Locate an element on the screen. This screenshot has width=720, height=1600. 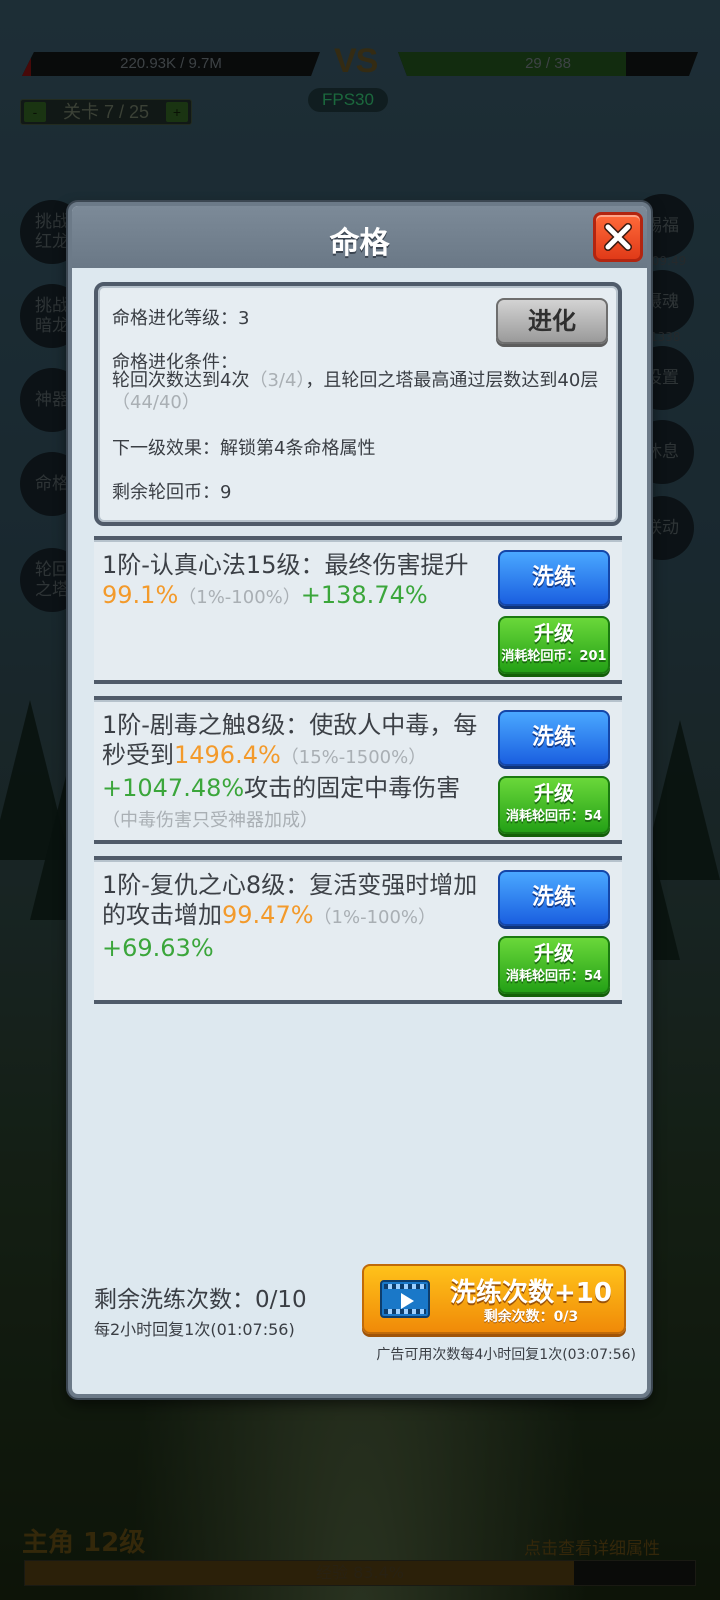
slot-title: 1阶-认真心法15级：最终伤害提升 is located at coordinates (285, 565).